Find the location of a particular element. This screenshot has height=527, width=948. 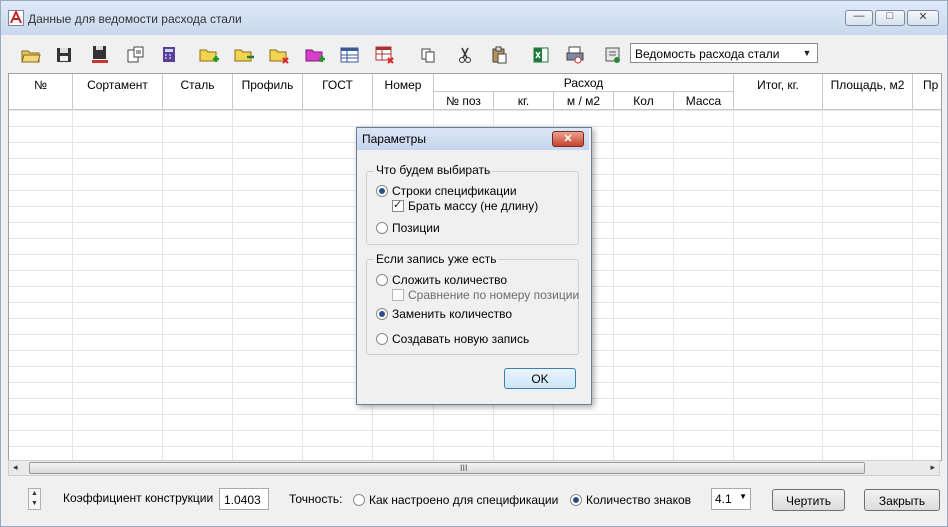

copy-icon is located at coordinates (428, 55).